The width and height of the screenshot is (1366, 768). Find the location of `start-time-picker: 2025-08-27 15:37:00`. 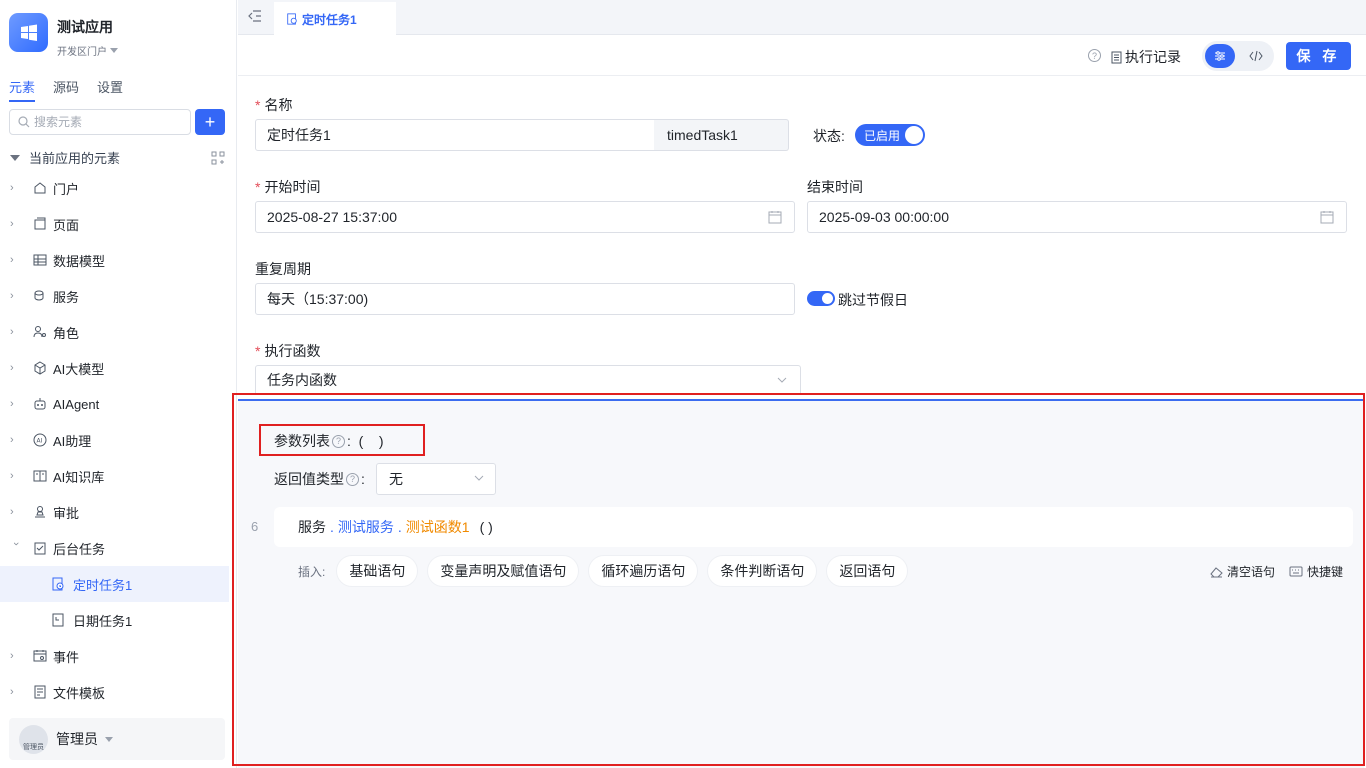

start-time-picker: 2025-08-27 15:37:00 is located at coordinates (525, 217).